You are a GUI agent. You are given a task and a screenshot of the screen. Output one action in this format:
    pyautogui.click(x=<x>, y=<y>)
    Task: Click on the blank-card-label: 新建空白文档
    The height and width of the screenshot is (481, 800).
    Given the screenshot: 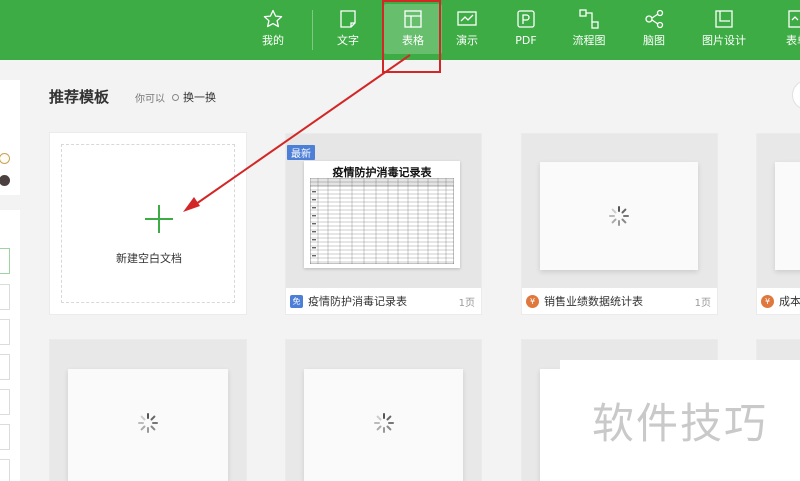 What is the action you would take?
    pyautogui.click(x=149, y=258)
    